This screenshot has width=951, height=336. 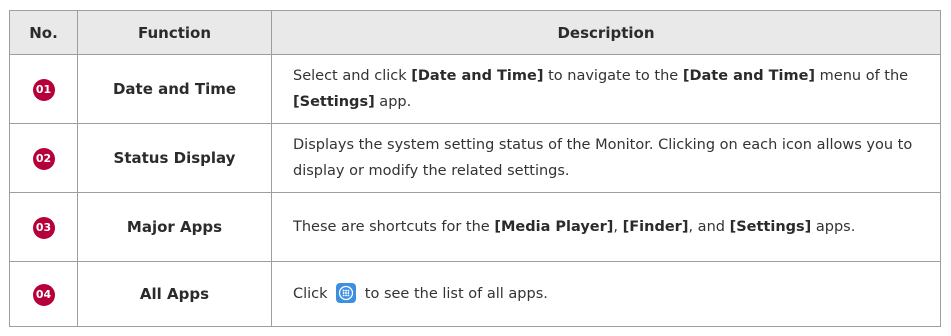 I want to click on function-name: All Apps, so click(x=174, y=294).